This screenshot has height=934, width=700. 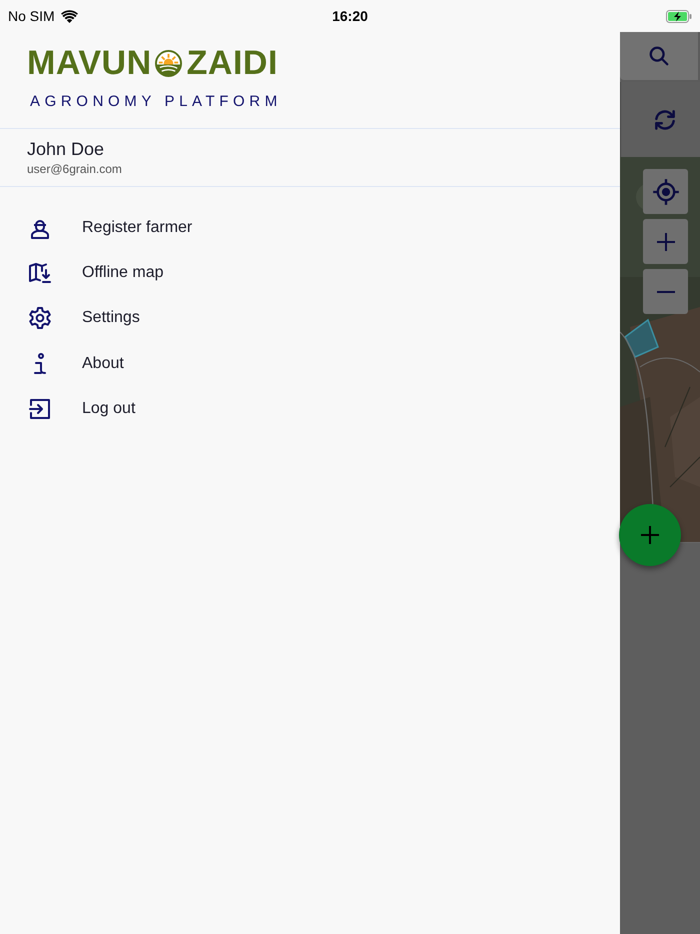 What do you see at coordinates (679, 16) in the screenshot?
I see `battery-charging-icon` at bounding box center [679, 16].